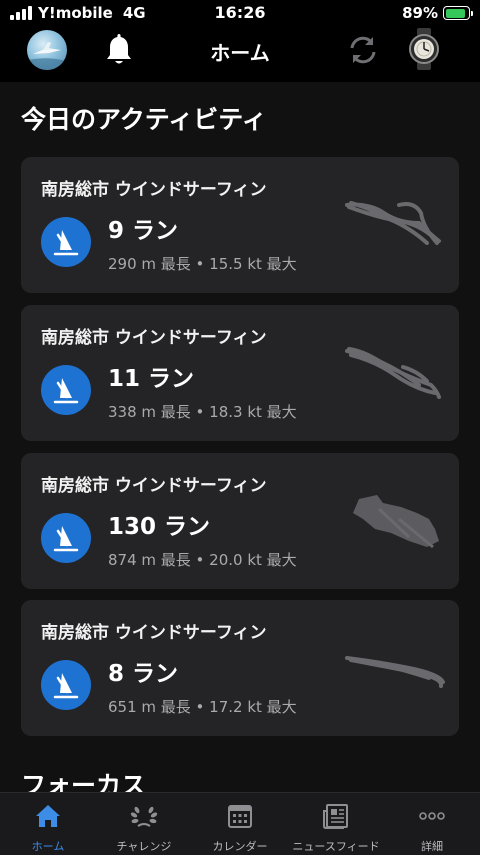 This screenshot has width=480, height=855. I want to click on tab-label: 詳細, so click(432, 846).